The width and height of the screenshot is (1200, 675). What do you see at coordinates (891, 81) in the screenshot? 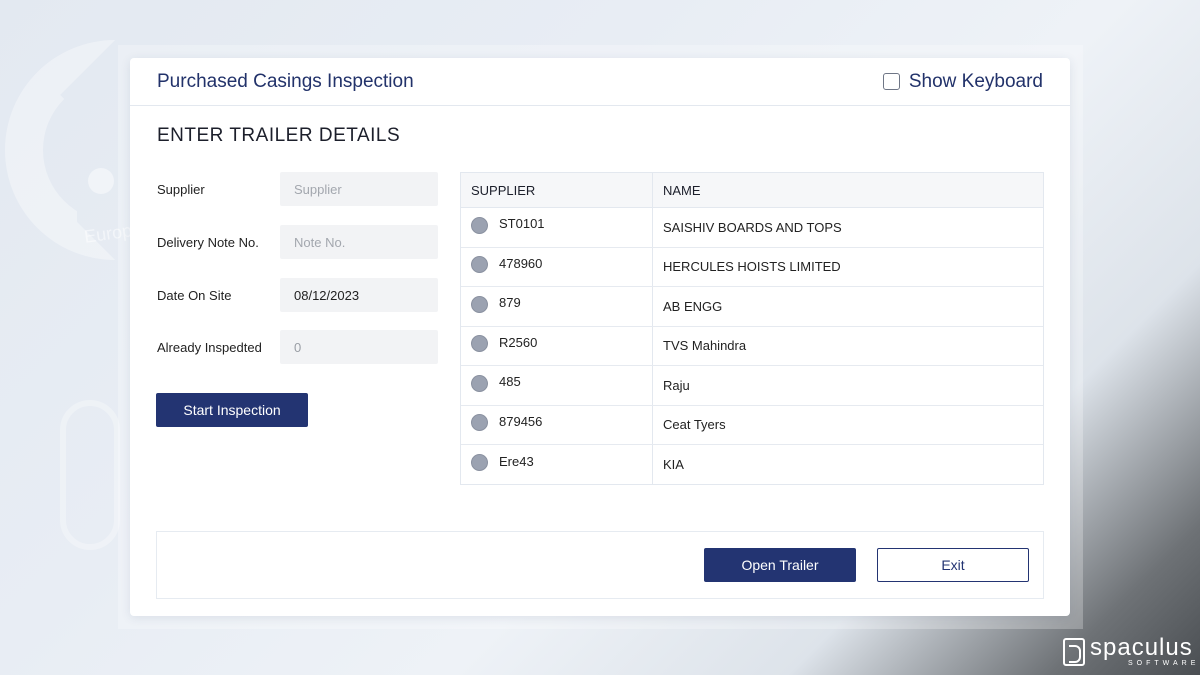
I see `show-keyboard-checkbox` at bounding box center [891, 81].